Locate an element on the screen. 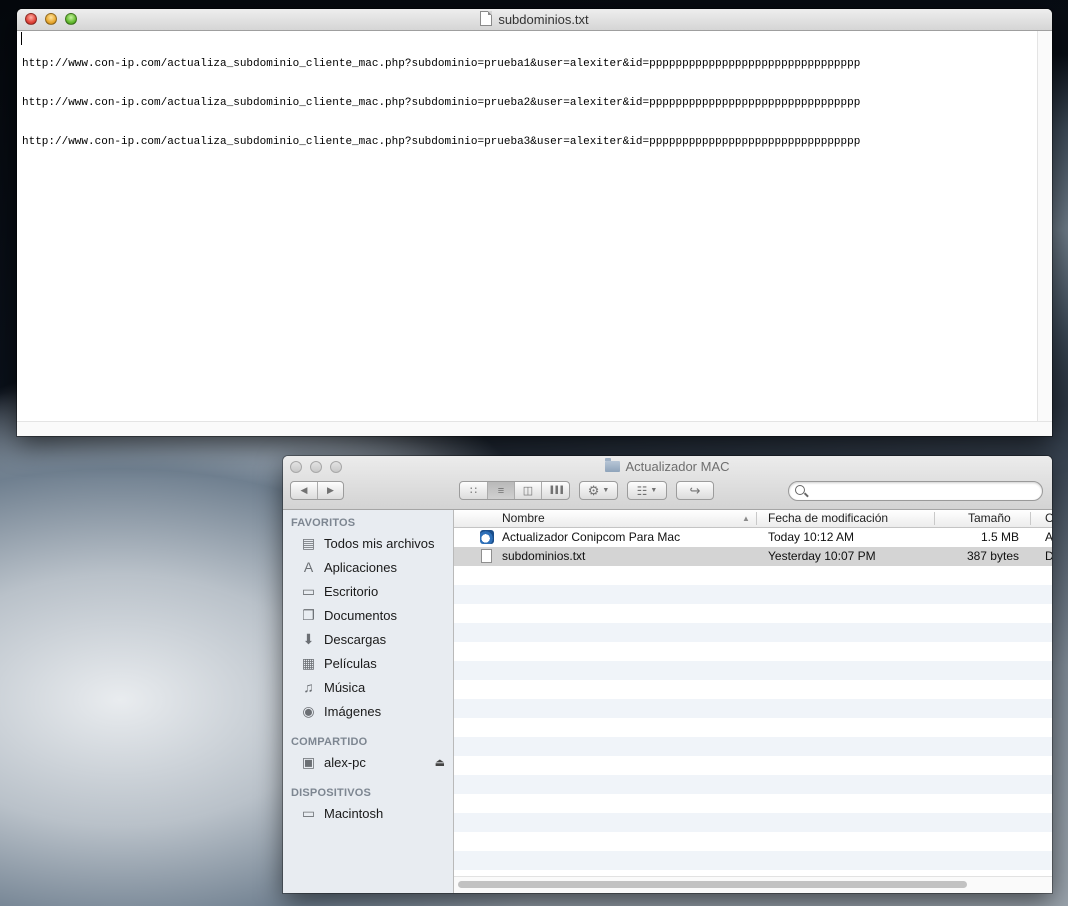 The height and width of the screenshot is (906, 1068). downloads-icon: ⬇ is located at coordinates (308, 639).